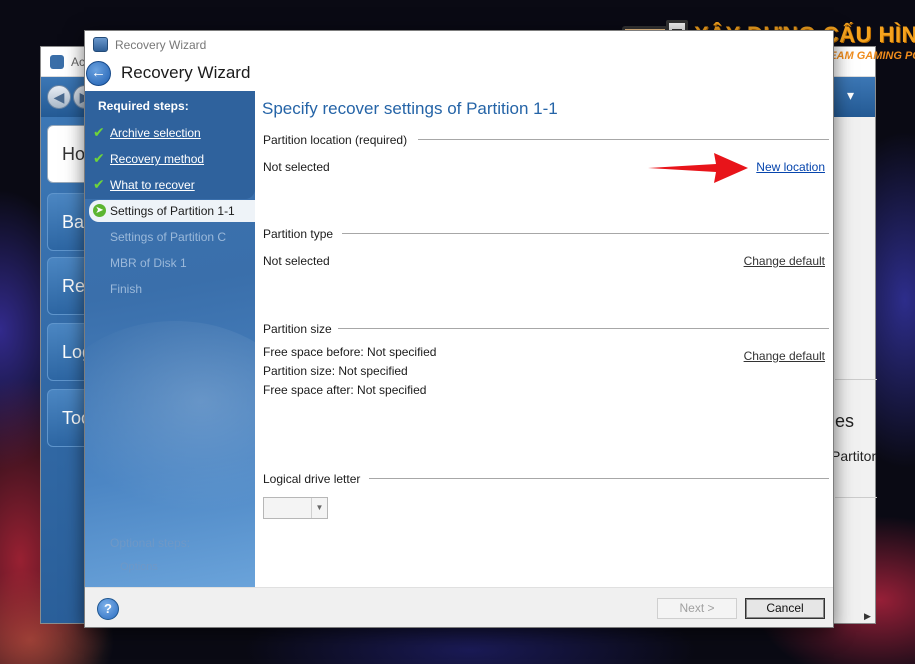  I want to click on partition-location-label: Partition location (required), so click(335, 140).